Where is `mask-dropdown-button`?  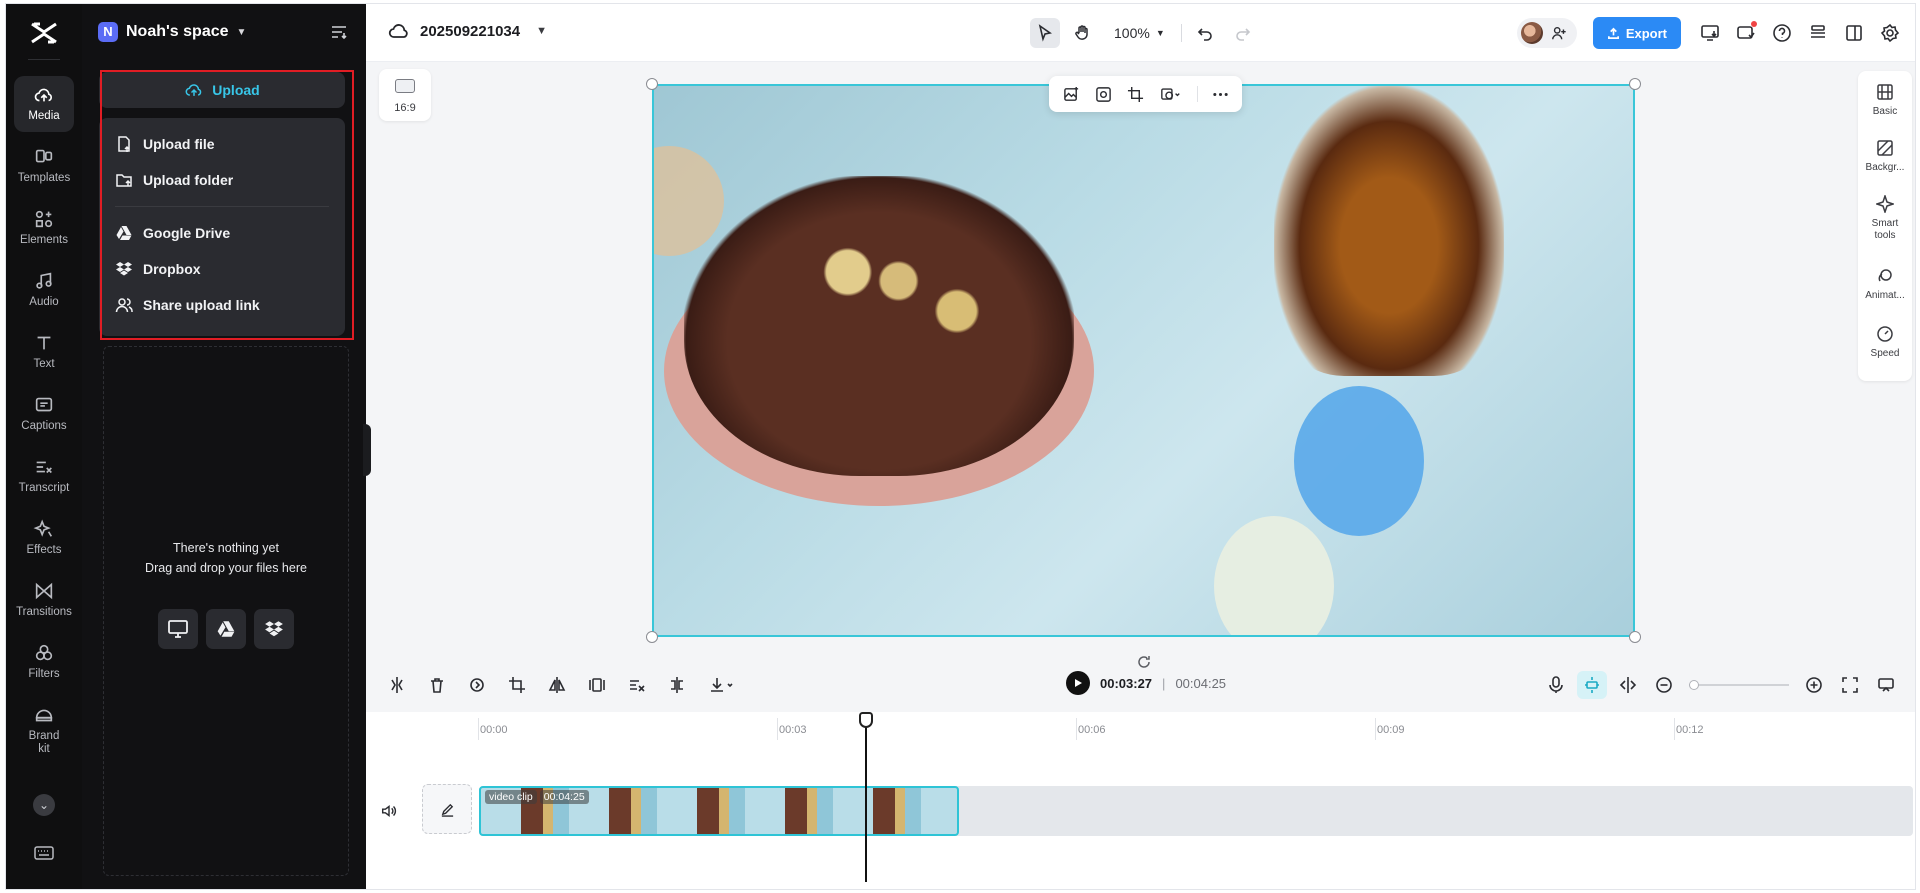
mask-dropdown-button is located at coordinates (1171, 94).